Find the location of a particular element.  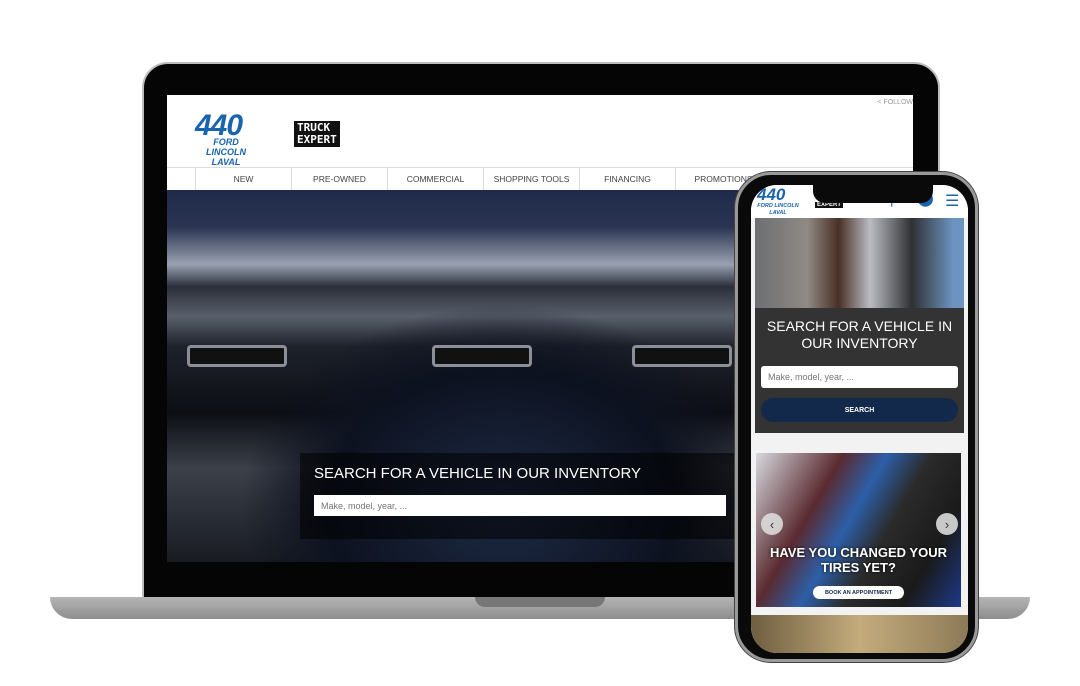

promo-title: HAVE YOU CHANGED YOUR TIRES YET? is located at coordinates (858, 560).